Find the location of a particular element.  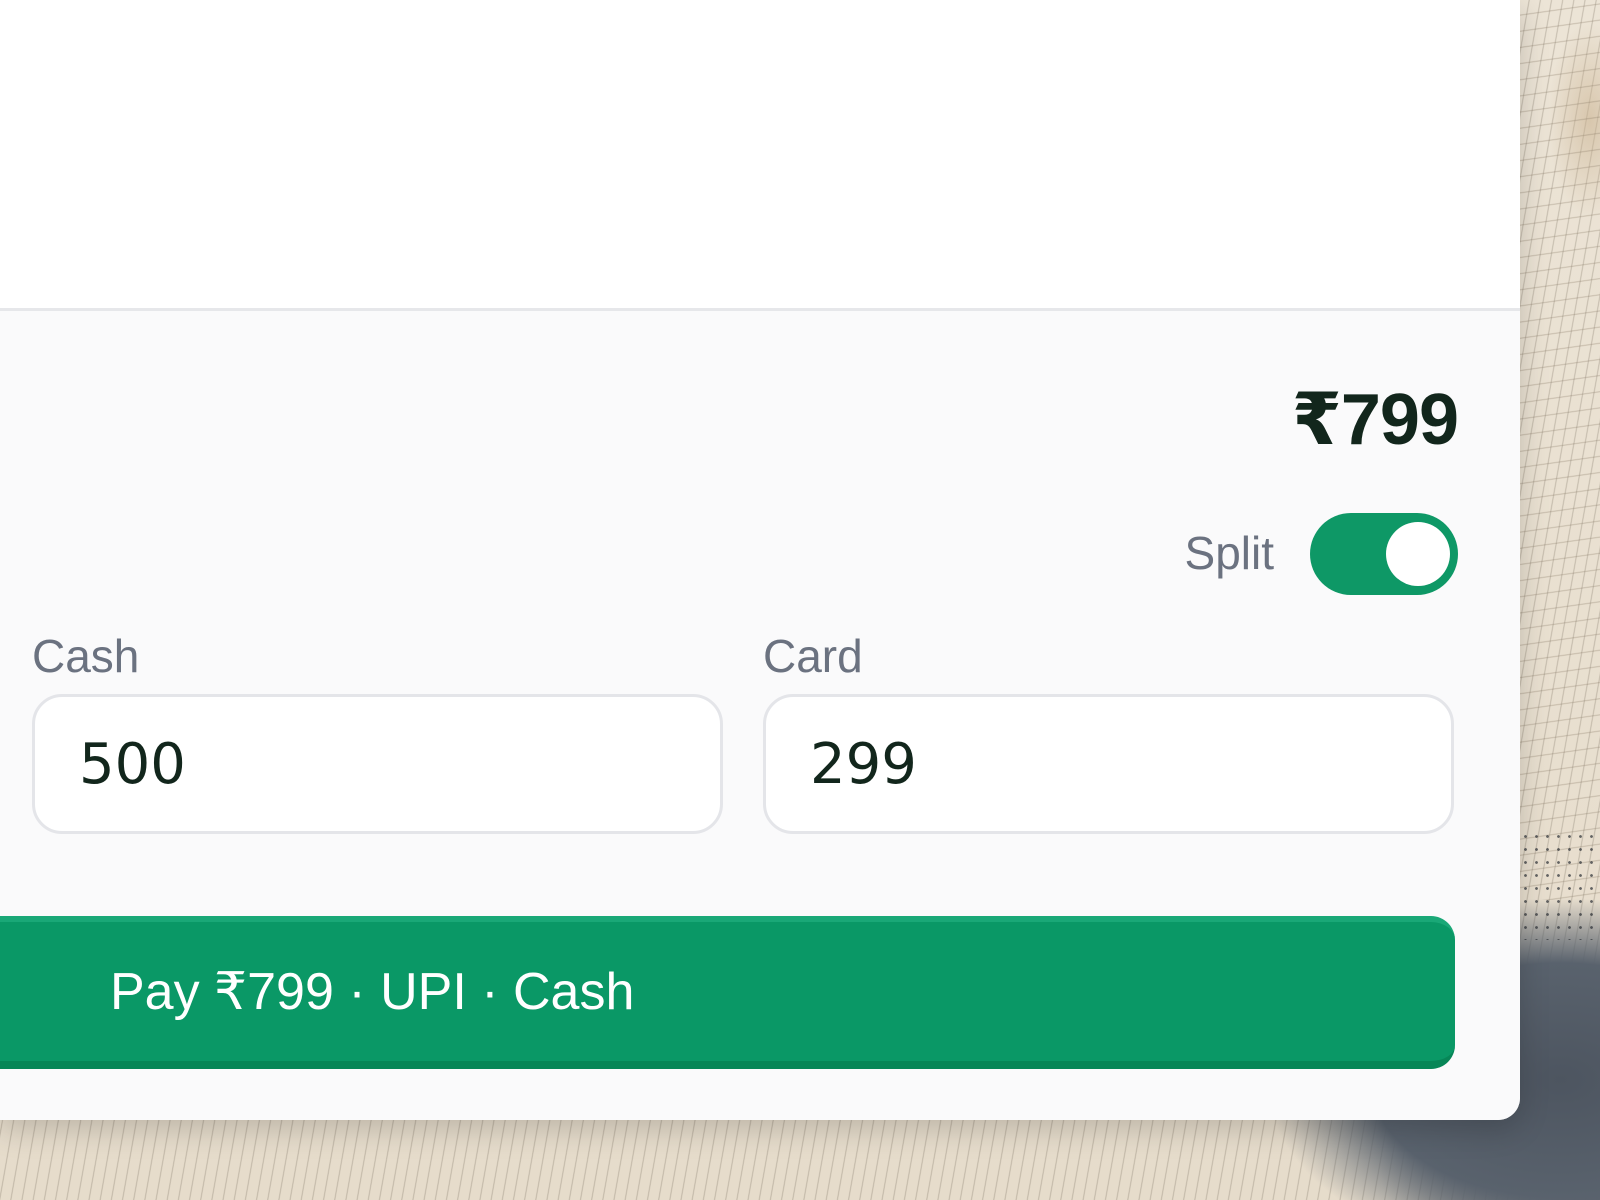

total-amount: ₹799 is located at coordinates (1375, 420).